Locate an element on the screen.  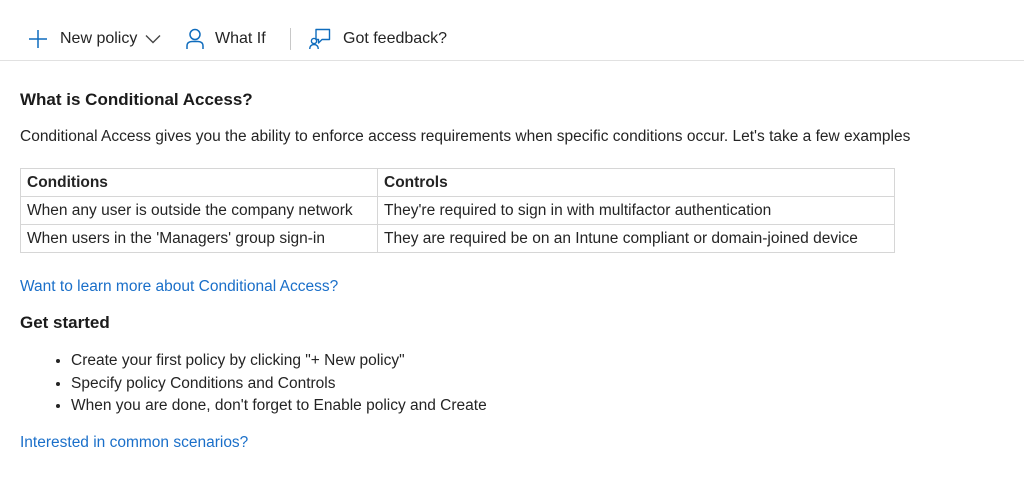
what-if-label: What If is located at coordinates (240, 38).